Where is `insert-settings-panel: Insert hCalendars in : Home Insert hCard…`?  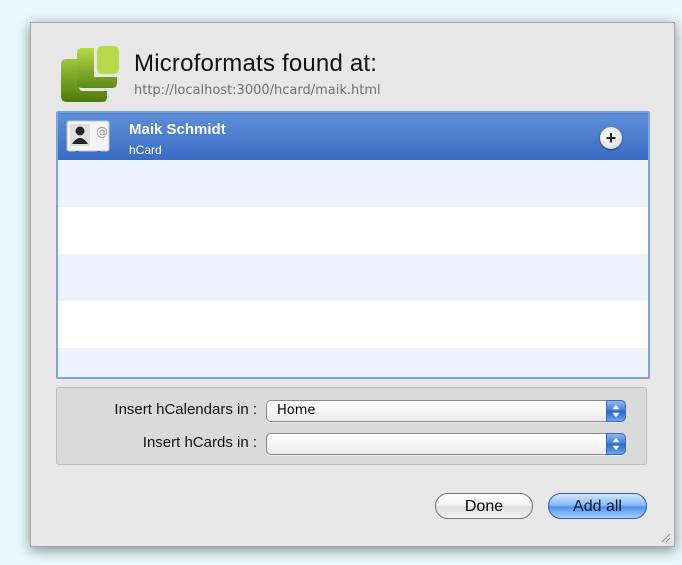
insert-settings-panel: Insert hCalendars in : Home Insert hCard… is located at coordinates (351, 426).